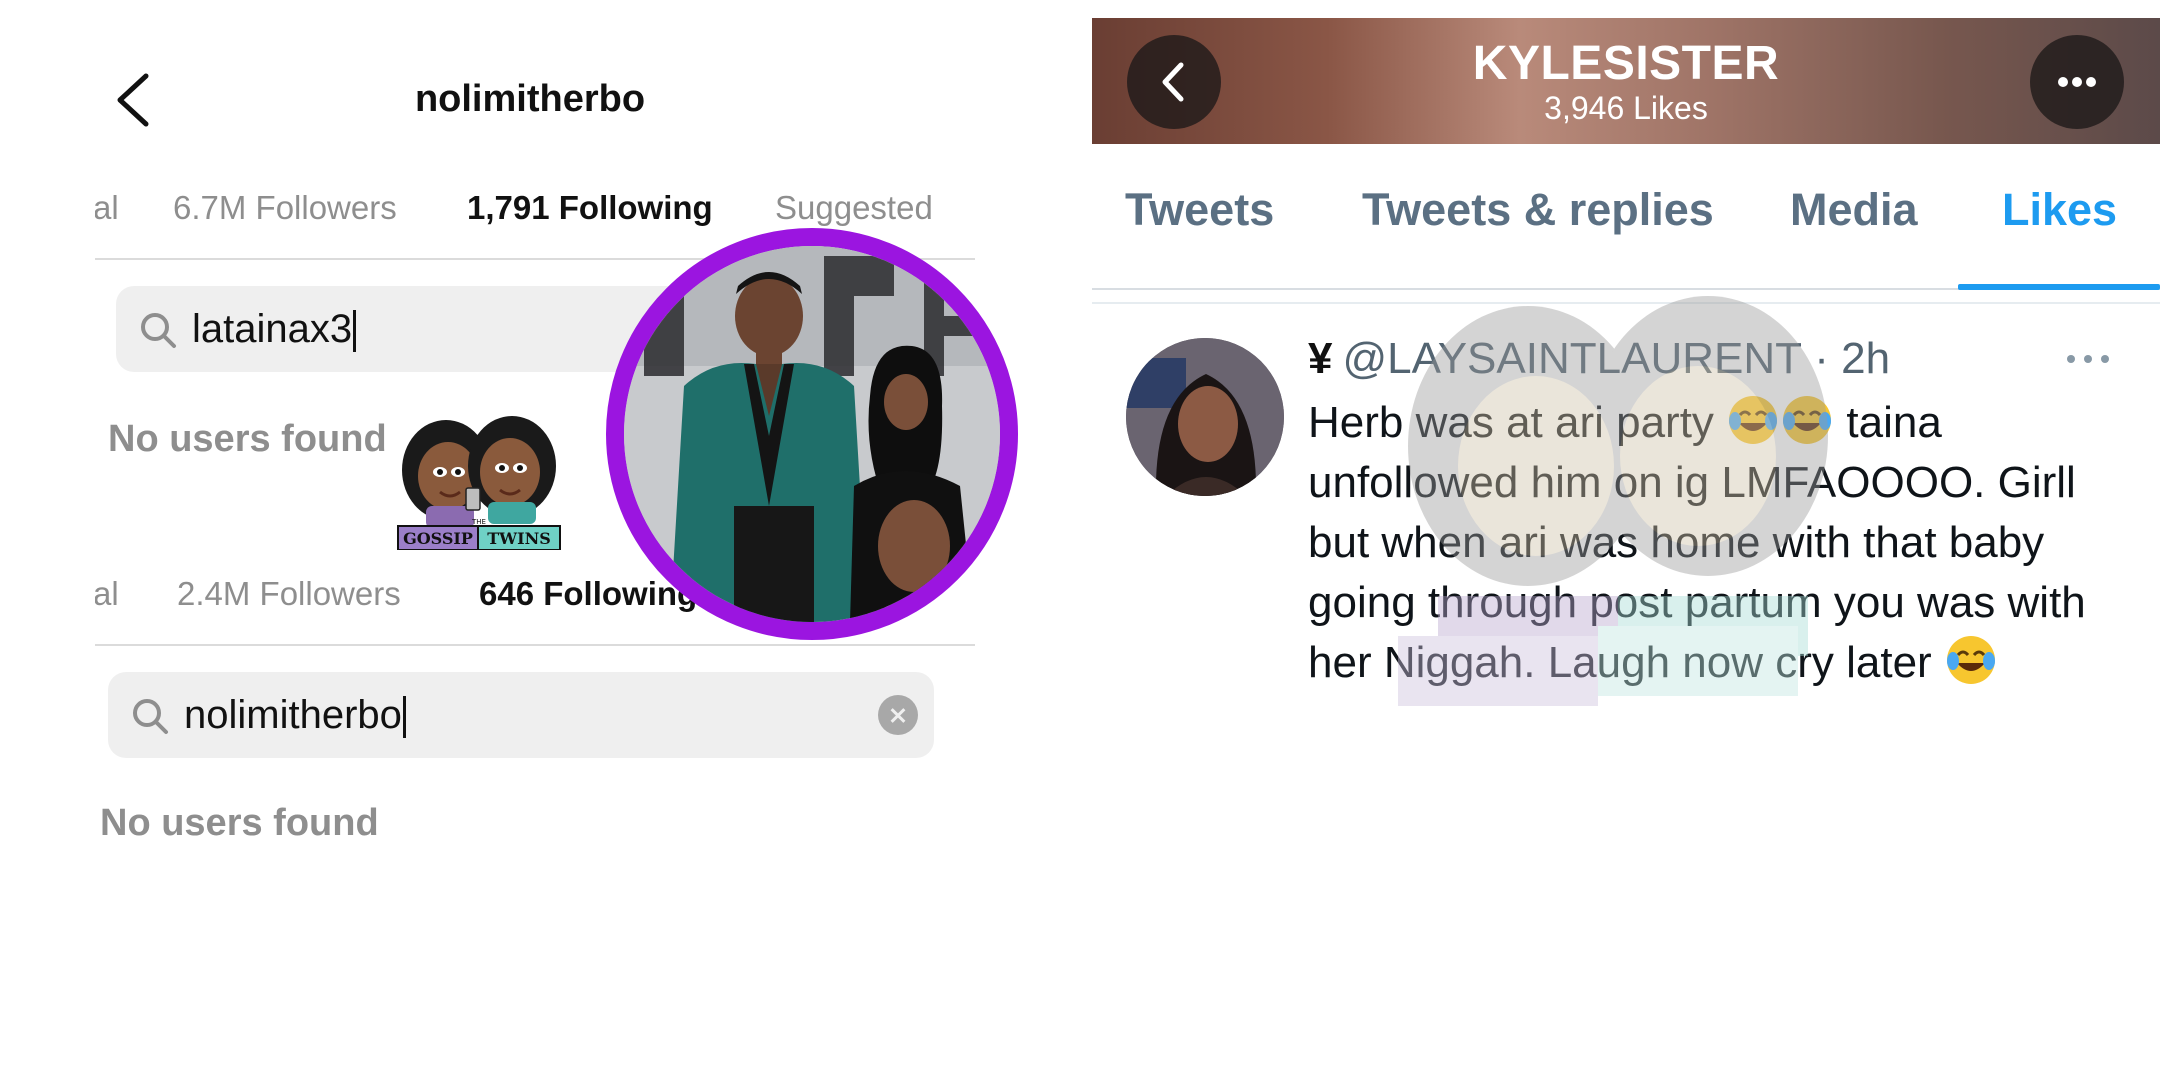 The height and width of the screenshot is (1080, 2182). Describe the element at coordinates (1626, 108) in the screenshot. I see `likes-count: 3,946 Likes` at that location.